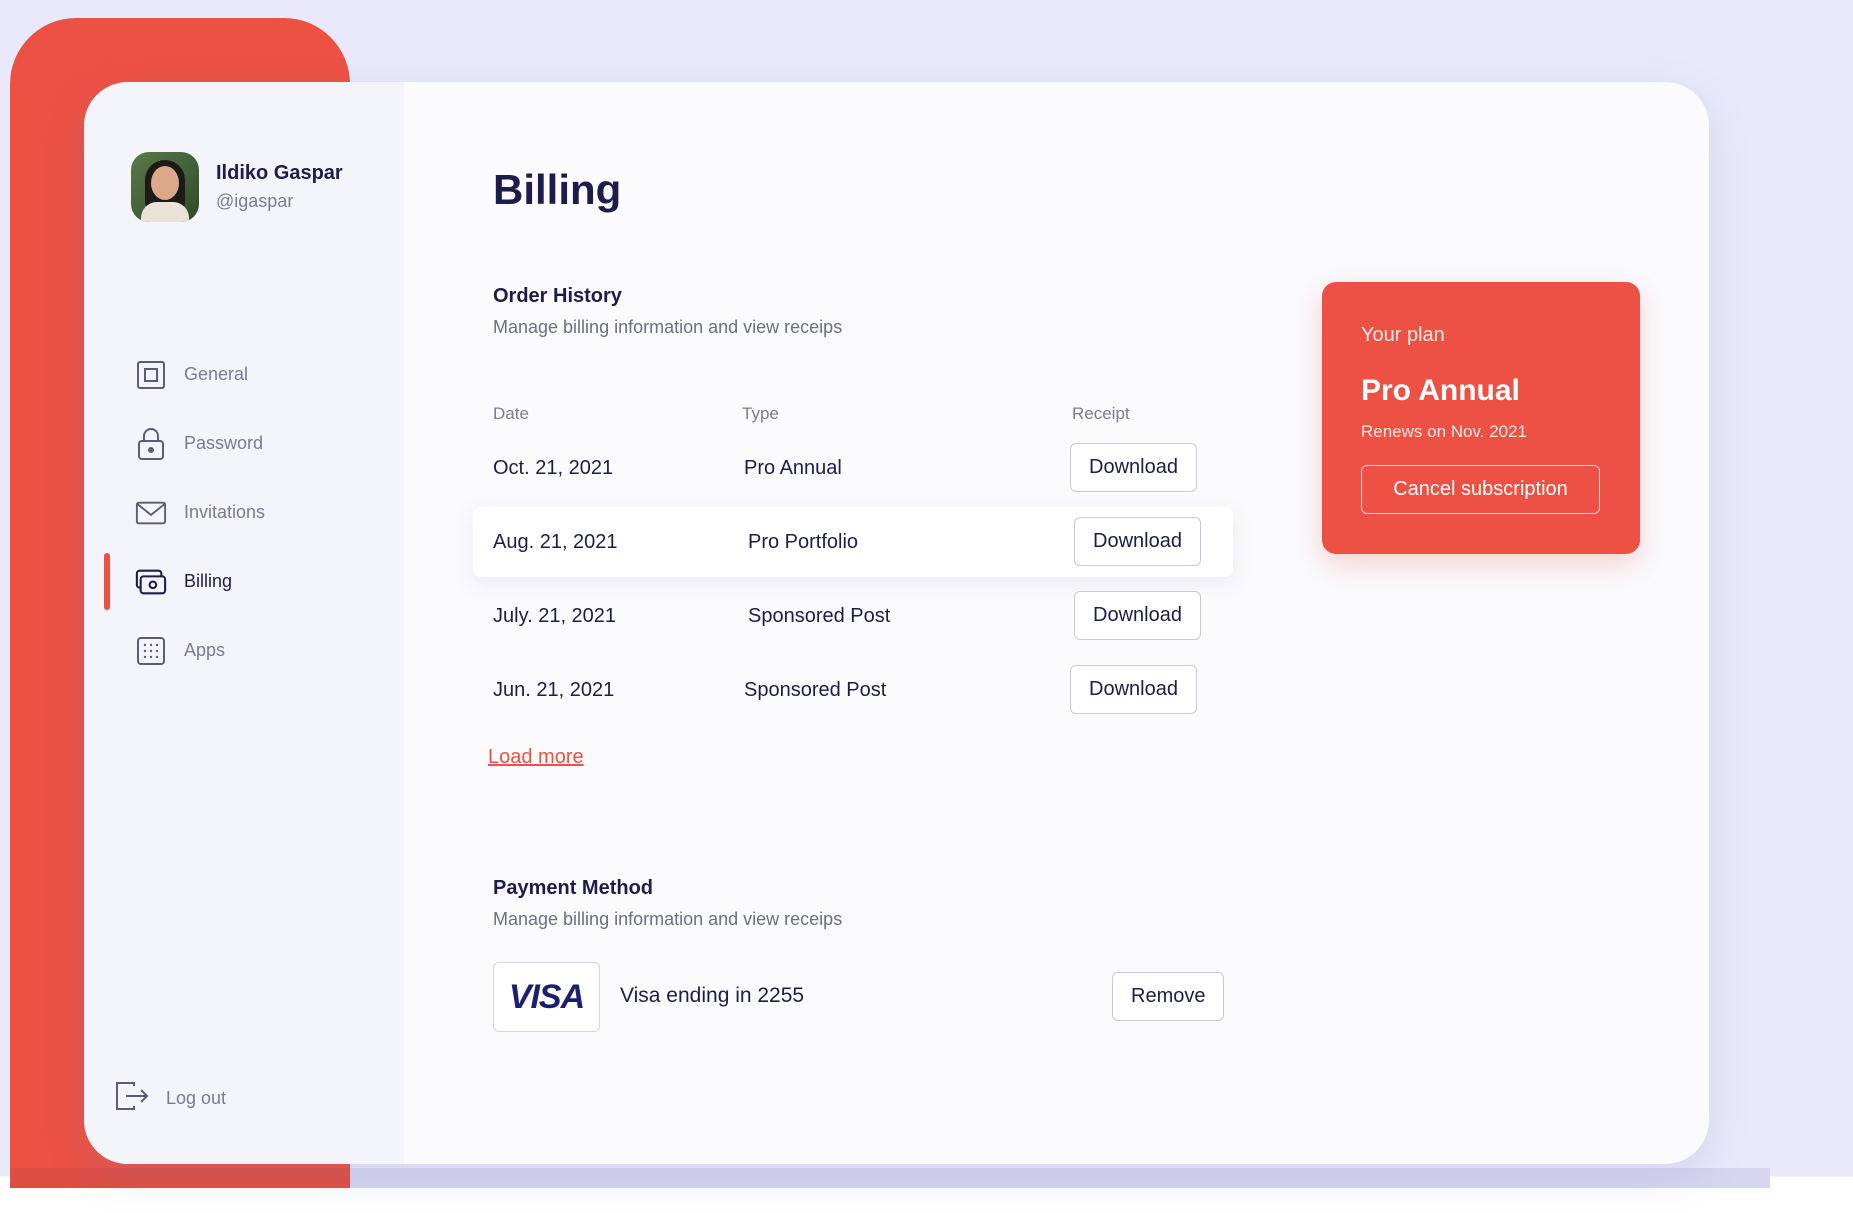 Image resolution: width=1853 pixels, height=1213 pixels. What do you see at coordinates (853, 468) in the screenshot?
I see `table-row: Oct. 21, 2021 Pro Annual Download` at bounding box center [853, 468].